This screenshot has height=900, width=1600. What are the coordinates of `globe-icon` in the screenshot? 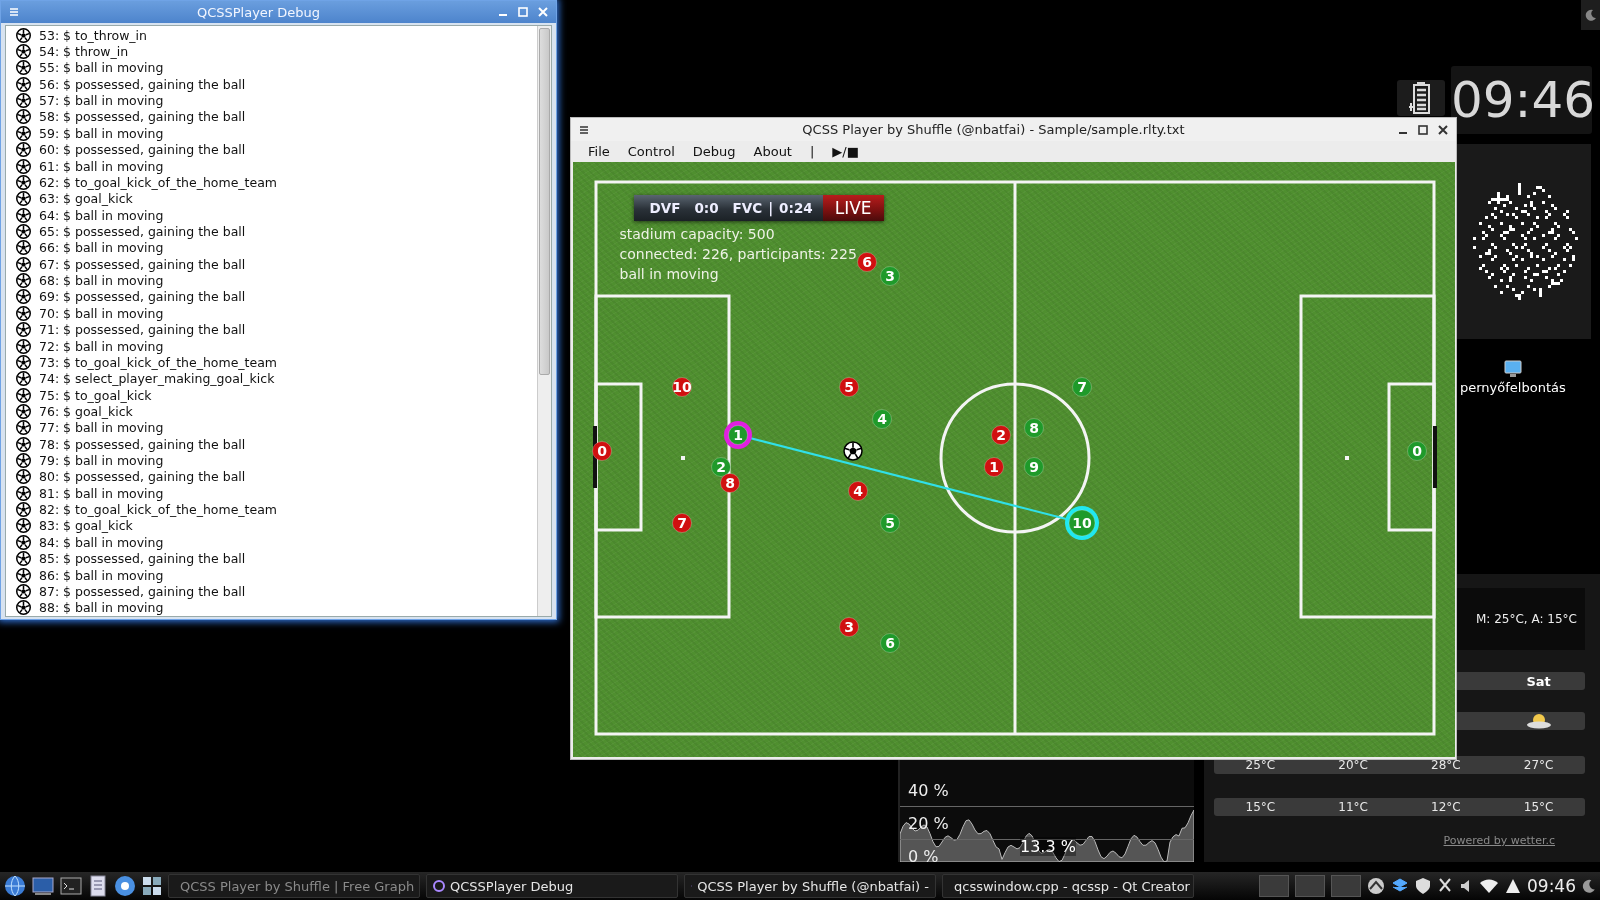 It's located at (15, 886).